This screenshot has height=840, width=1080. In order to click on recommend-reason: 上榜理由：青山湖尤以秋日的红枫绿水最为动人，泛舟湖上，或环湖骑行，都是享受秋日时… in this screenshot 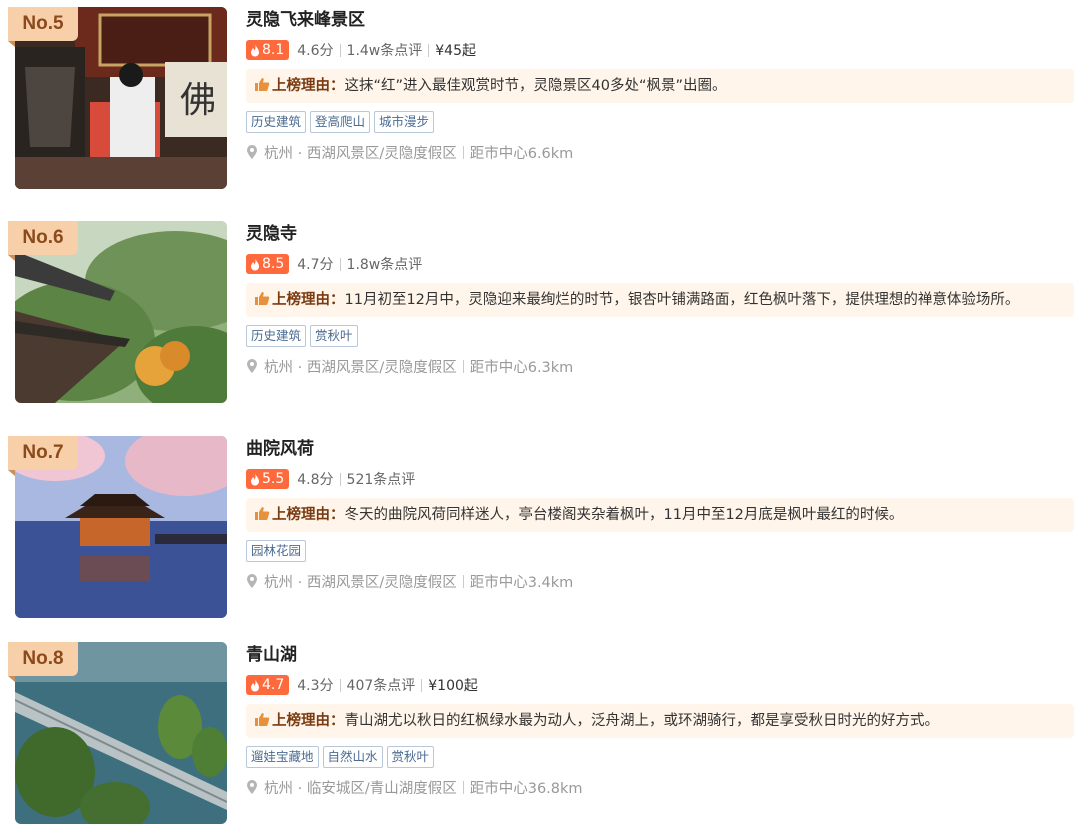, I will do `click(660, 721)`.